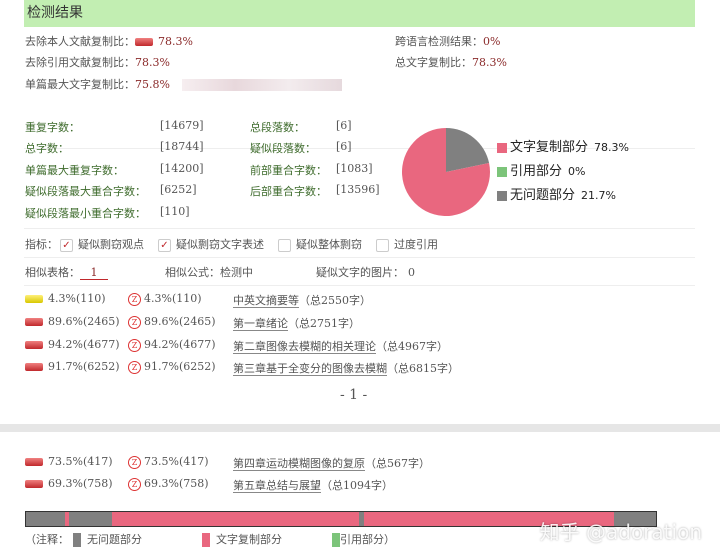 This screenshot has height=558, width=720. I want to click on label: 跨语言检测结果：, so click(439, 41).